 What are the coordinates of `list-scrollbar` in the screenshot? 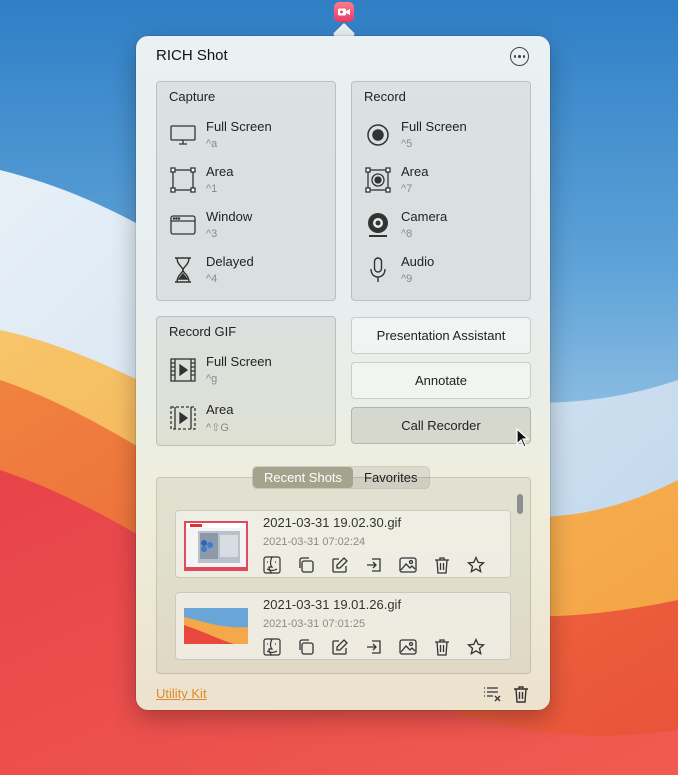 It's located at (520, 504).